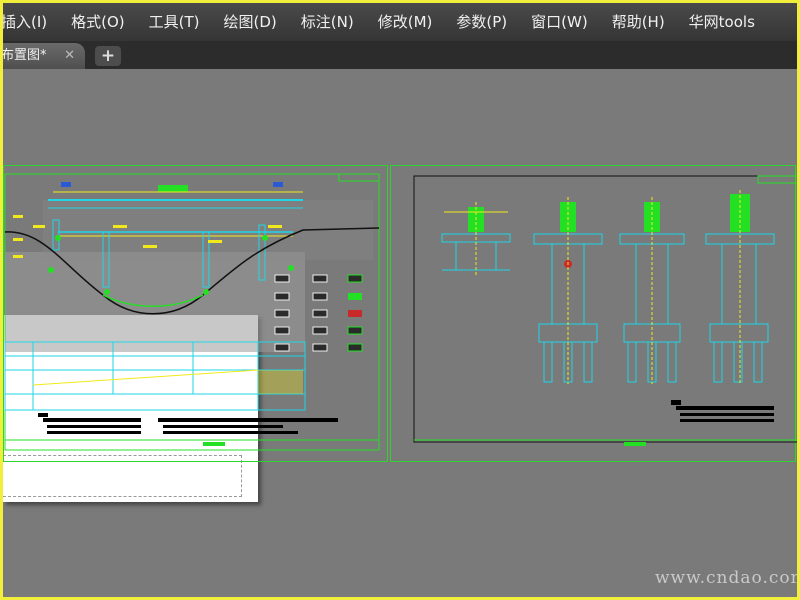  What do you see at coordinates (69, 56) in the screenshot?
I see `close-icon: ✕` at bounding box center [69, 56].